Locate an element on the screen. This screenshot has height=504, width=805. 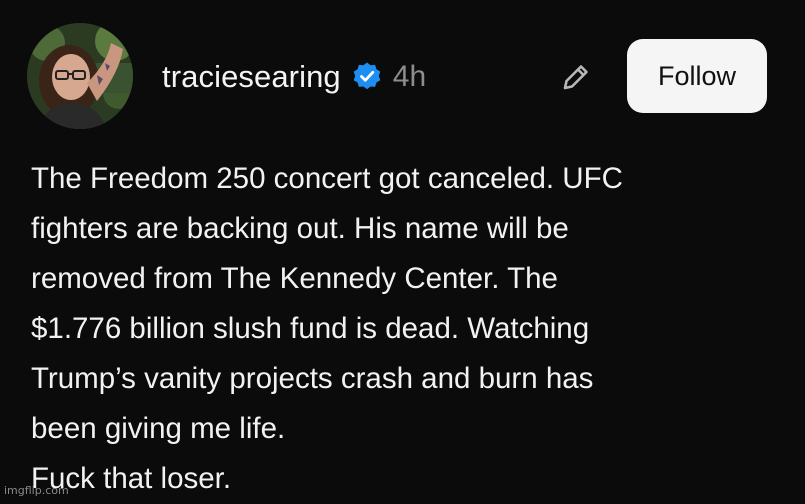
follow-button: Follow is located at coordinates (697, 76).